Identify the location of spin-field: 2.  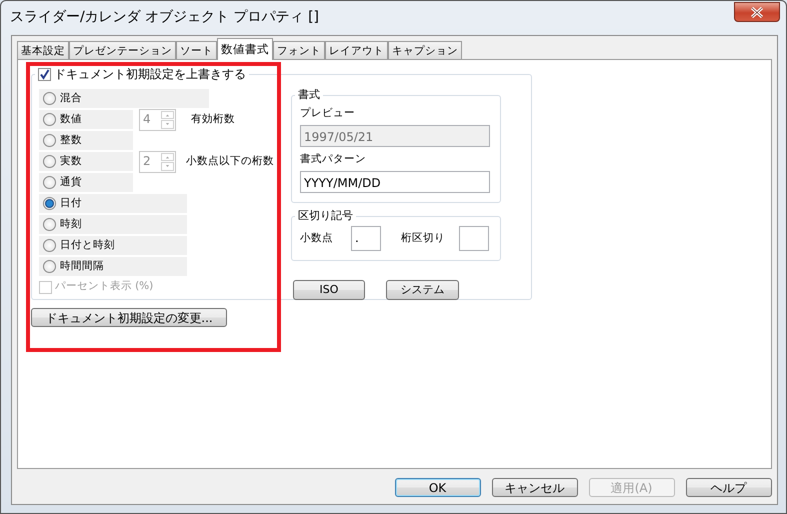
(157, 161).